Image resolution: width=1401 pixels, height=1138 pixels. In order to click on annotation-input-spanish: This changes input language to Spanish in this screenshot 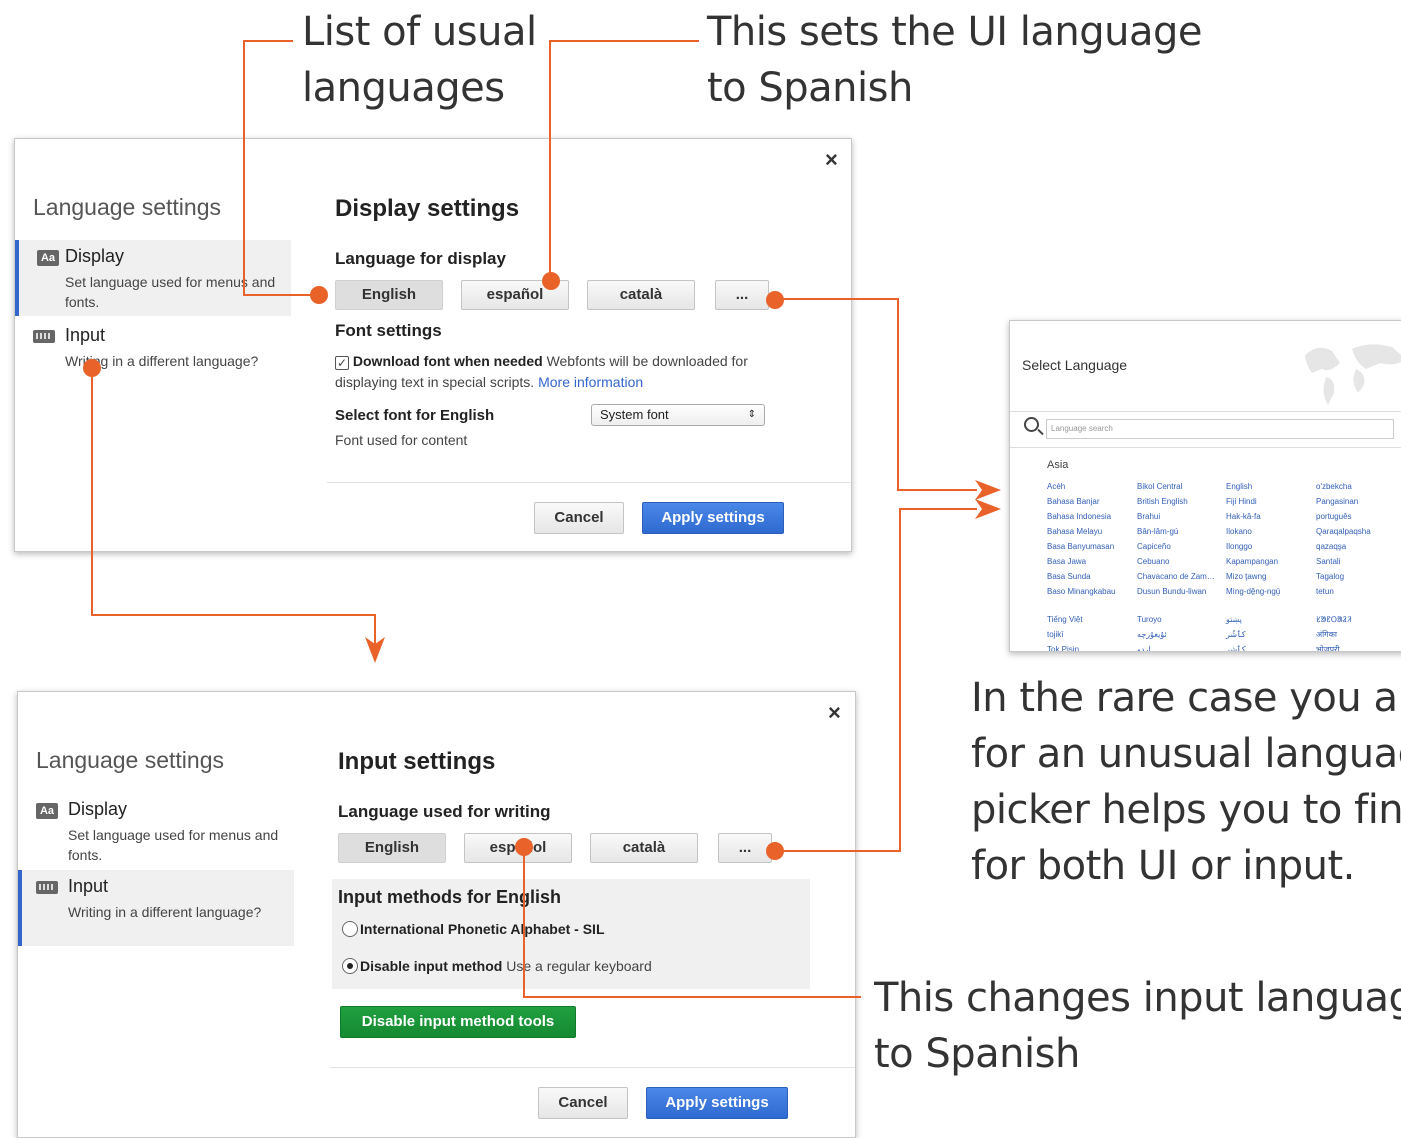, I will do `click(1137, 1026)`.